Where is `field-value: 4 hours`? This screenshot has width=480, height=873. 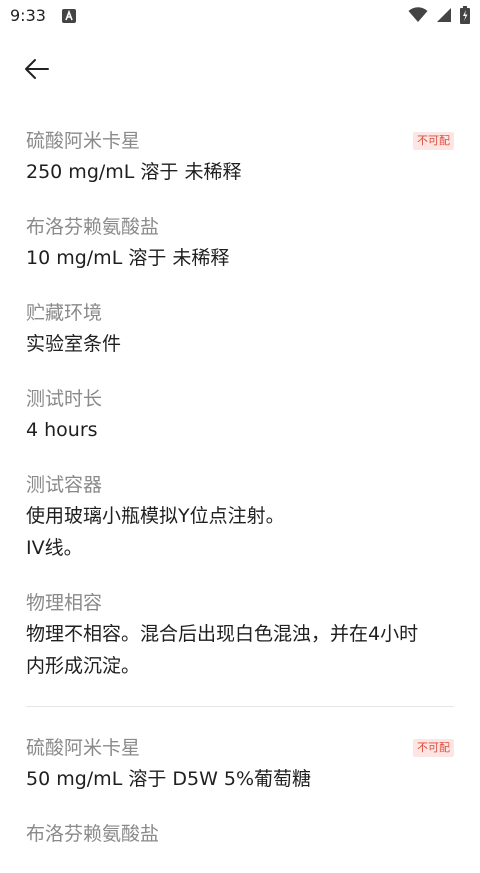 field-value: 4 hours is located at coordinates (62, 430).